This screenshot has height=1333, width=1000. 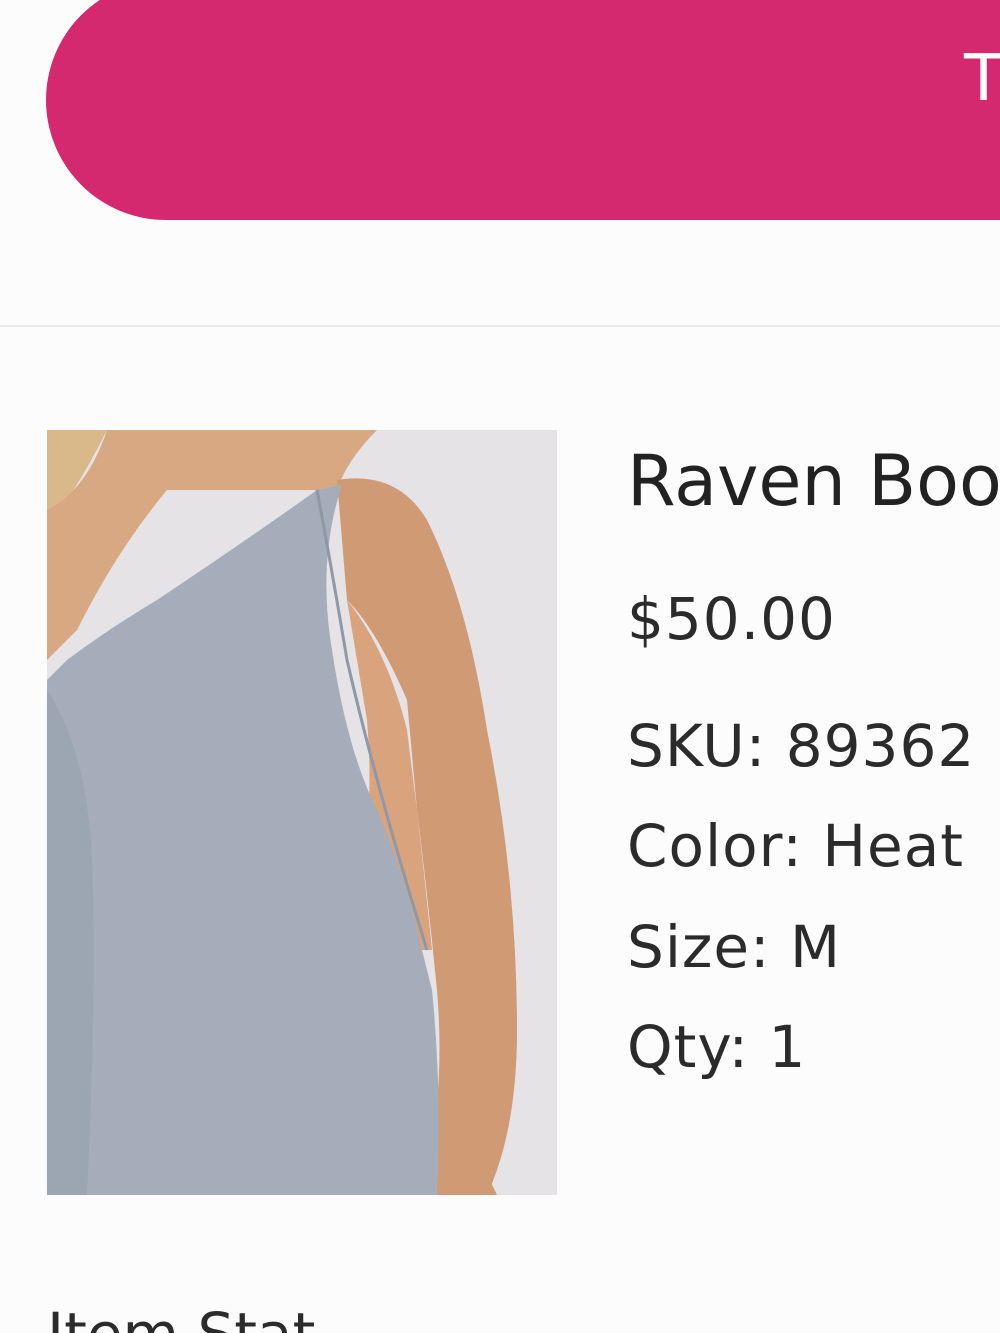 I want to click on color-value: Heat, so click(x=893, y=846).